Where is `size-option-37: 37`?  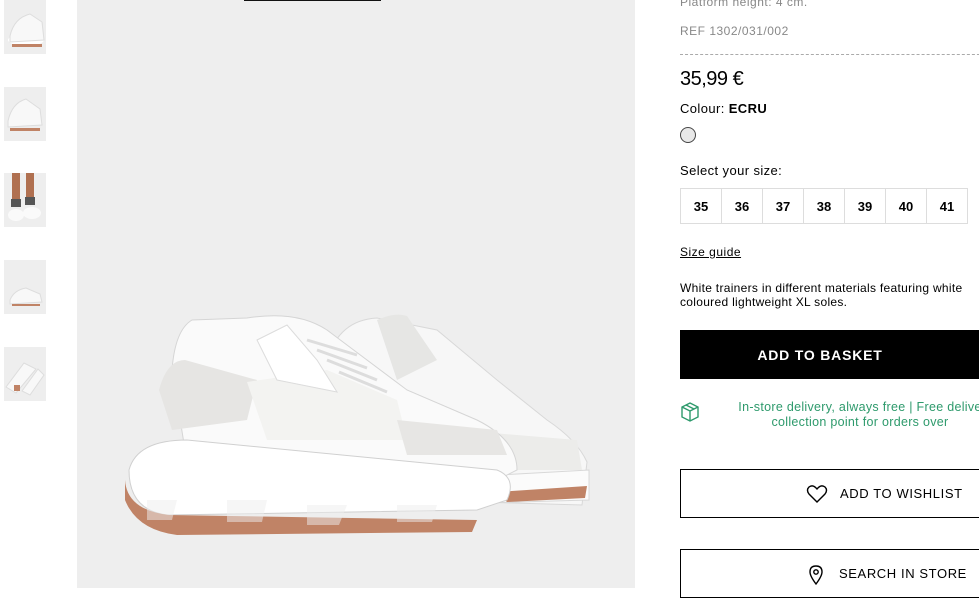 size-option-37: 37 is located at coordinates (783, 206).